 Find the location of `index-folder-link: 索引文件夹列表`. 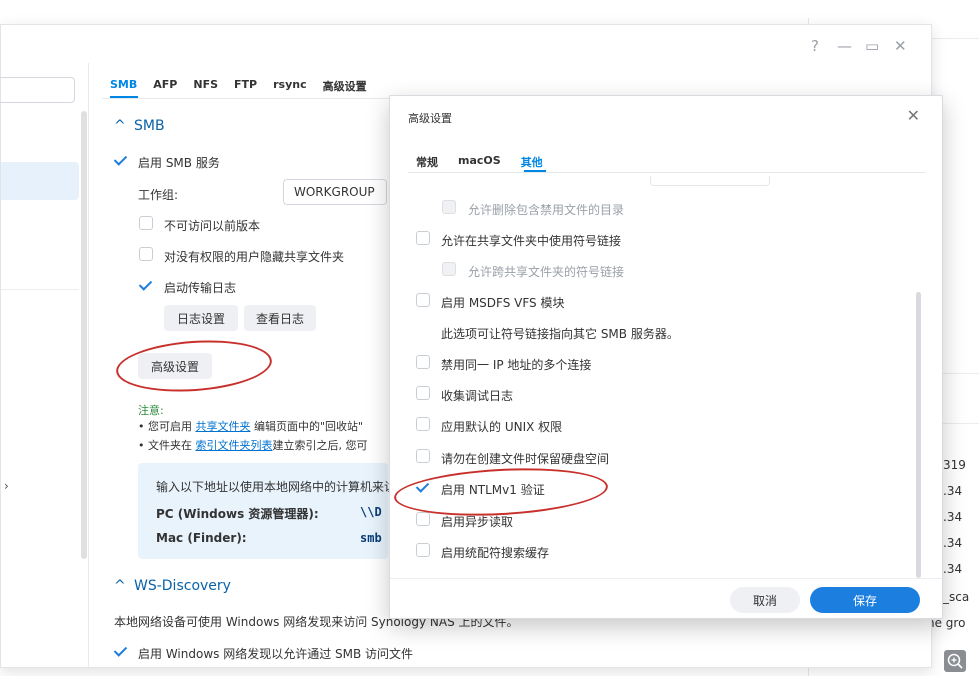

index-folder-link: 索引文件夹列表 is located at coordinates (233, 445).